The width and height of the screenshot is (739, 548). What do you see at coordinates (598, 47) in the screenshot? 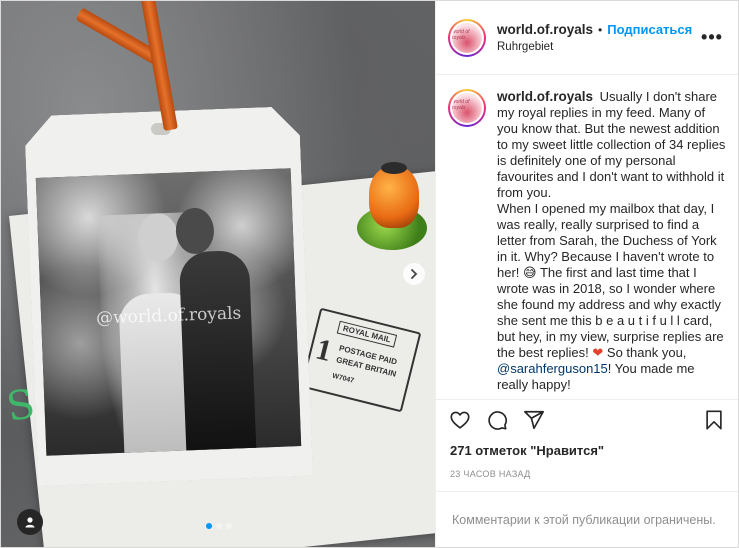
I see `location-link: Ruhrgebiet` at bounding box center [598, 47].